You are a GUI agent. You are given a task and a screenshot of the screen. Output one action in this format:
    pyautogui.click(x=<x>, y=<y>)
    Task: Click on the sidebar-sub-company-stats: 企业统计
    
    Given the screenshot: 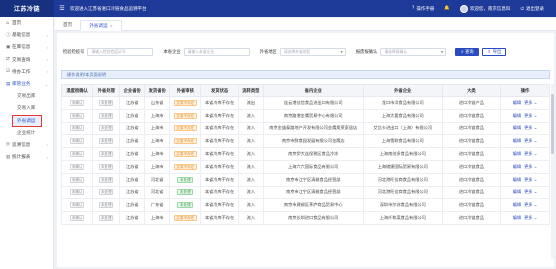 What is the action you would take?
    pyautogui.click(x=26, y=133)
    